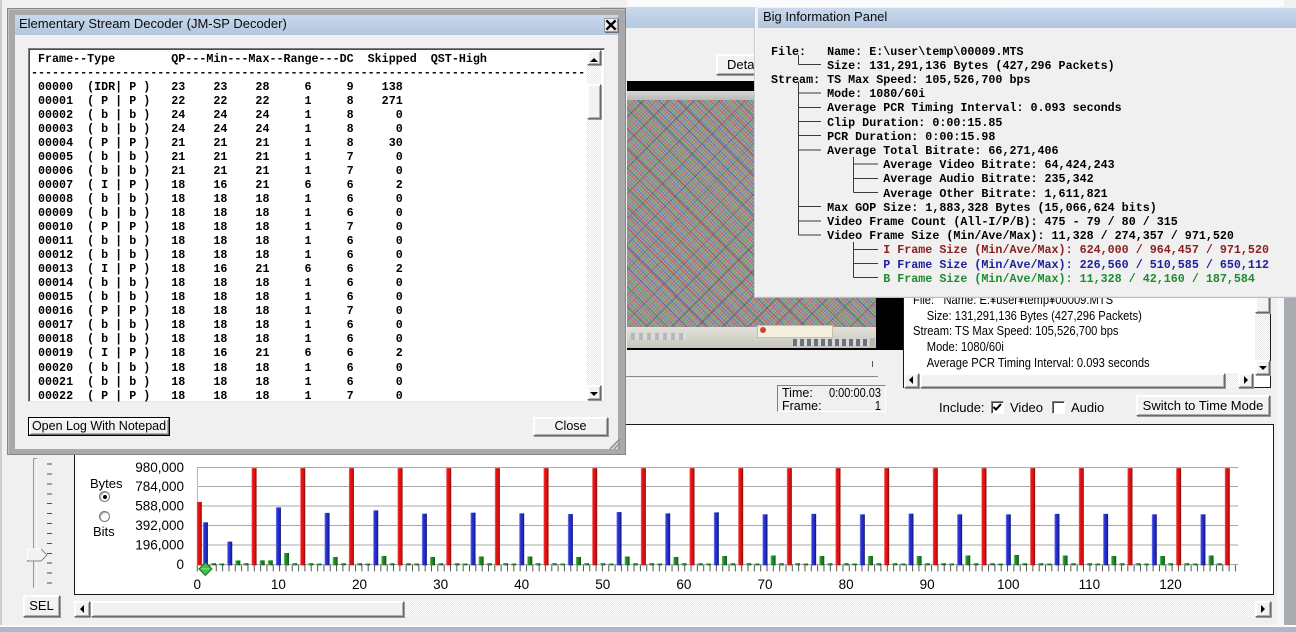 The height and width of the screenshot is (632, 1296). What do you see at coordinates (159, 486) in the screenshot?
I see `svg-text: 784,000` at bounding box center [159, 486].